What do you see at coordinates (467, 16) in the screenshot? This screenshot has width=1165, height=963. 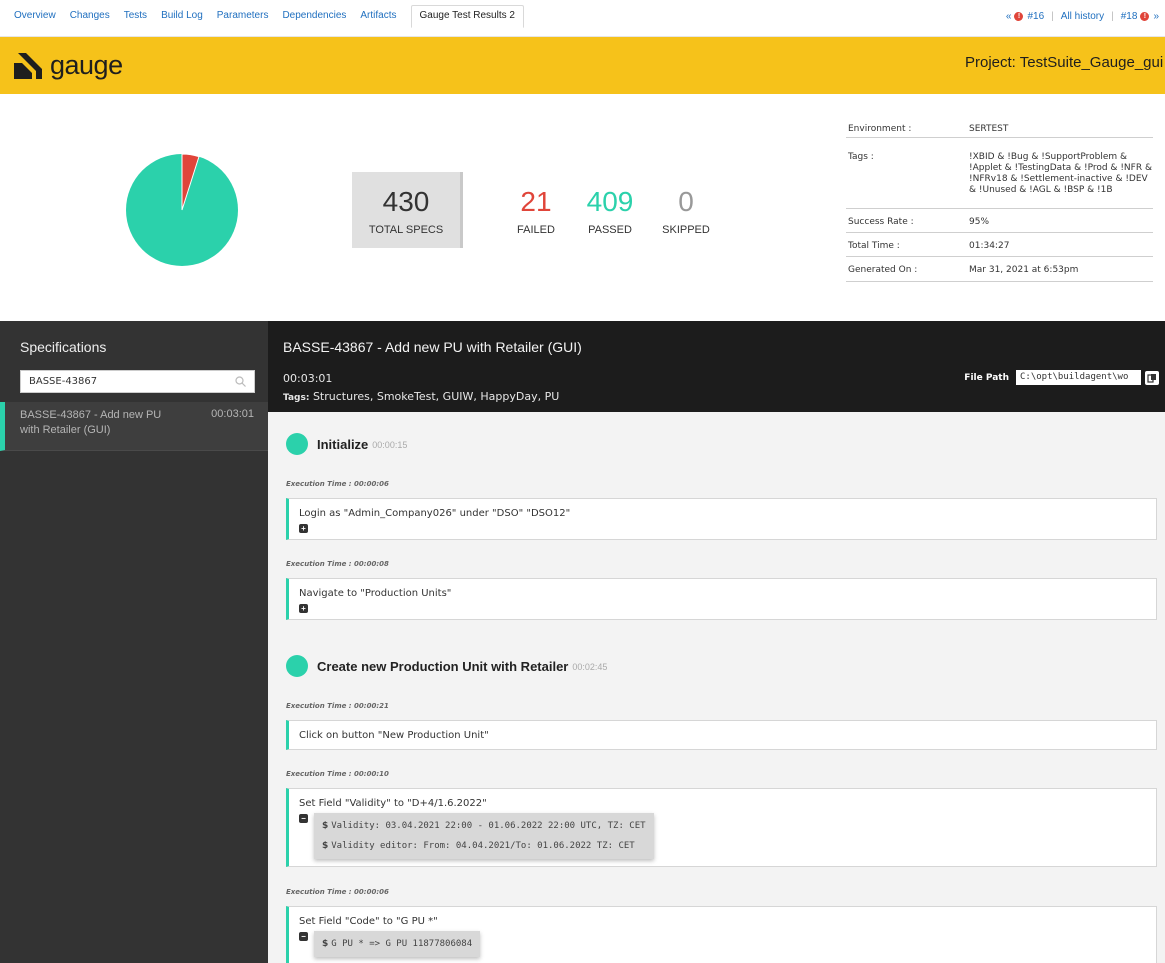 I see `tab-gauge-test-results: Gauge Test Results 2` at bounding box center [467, 16].